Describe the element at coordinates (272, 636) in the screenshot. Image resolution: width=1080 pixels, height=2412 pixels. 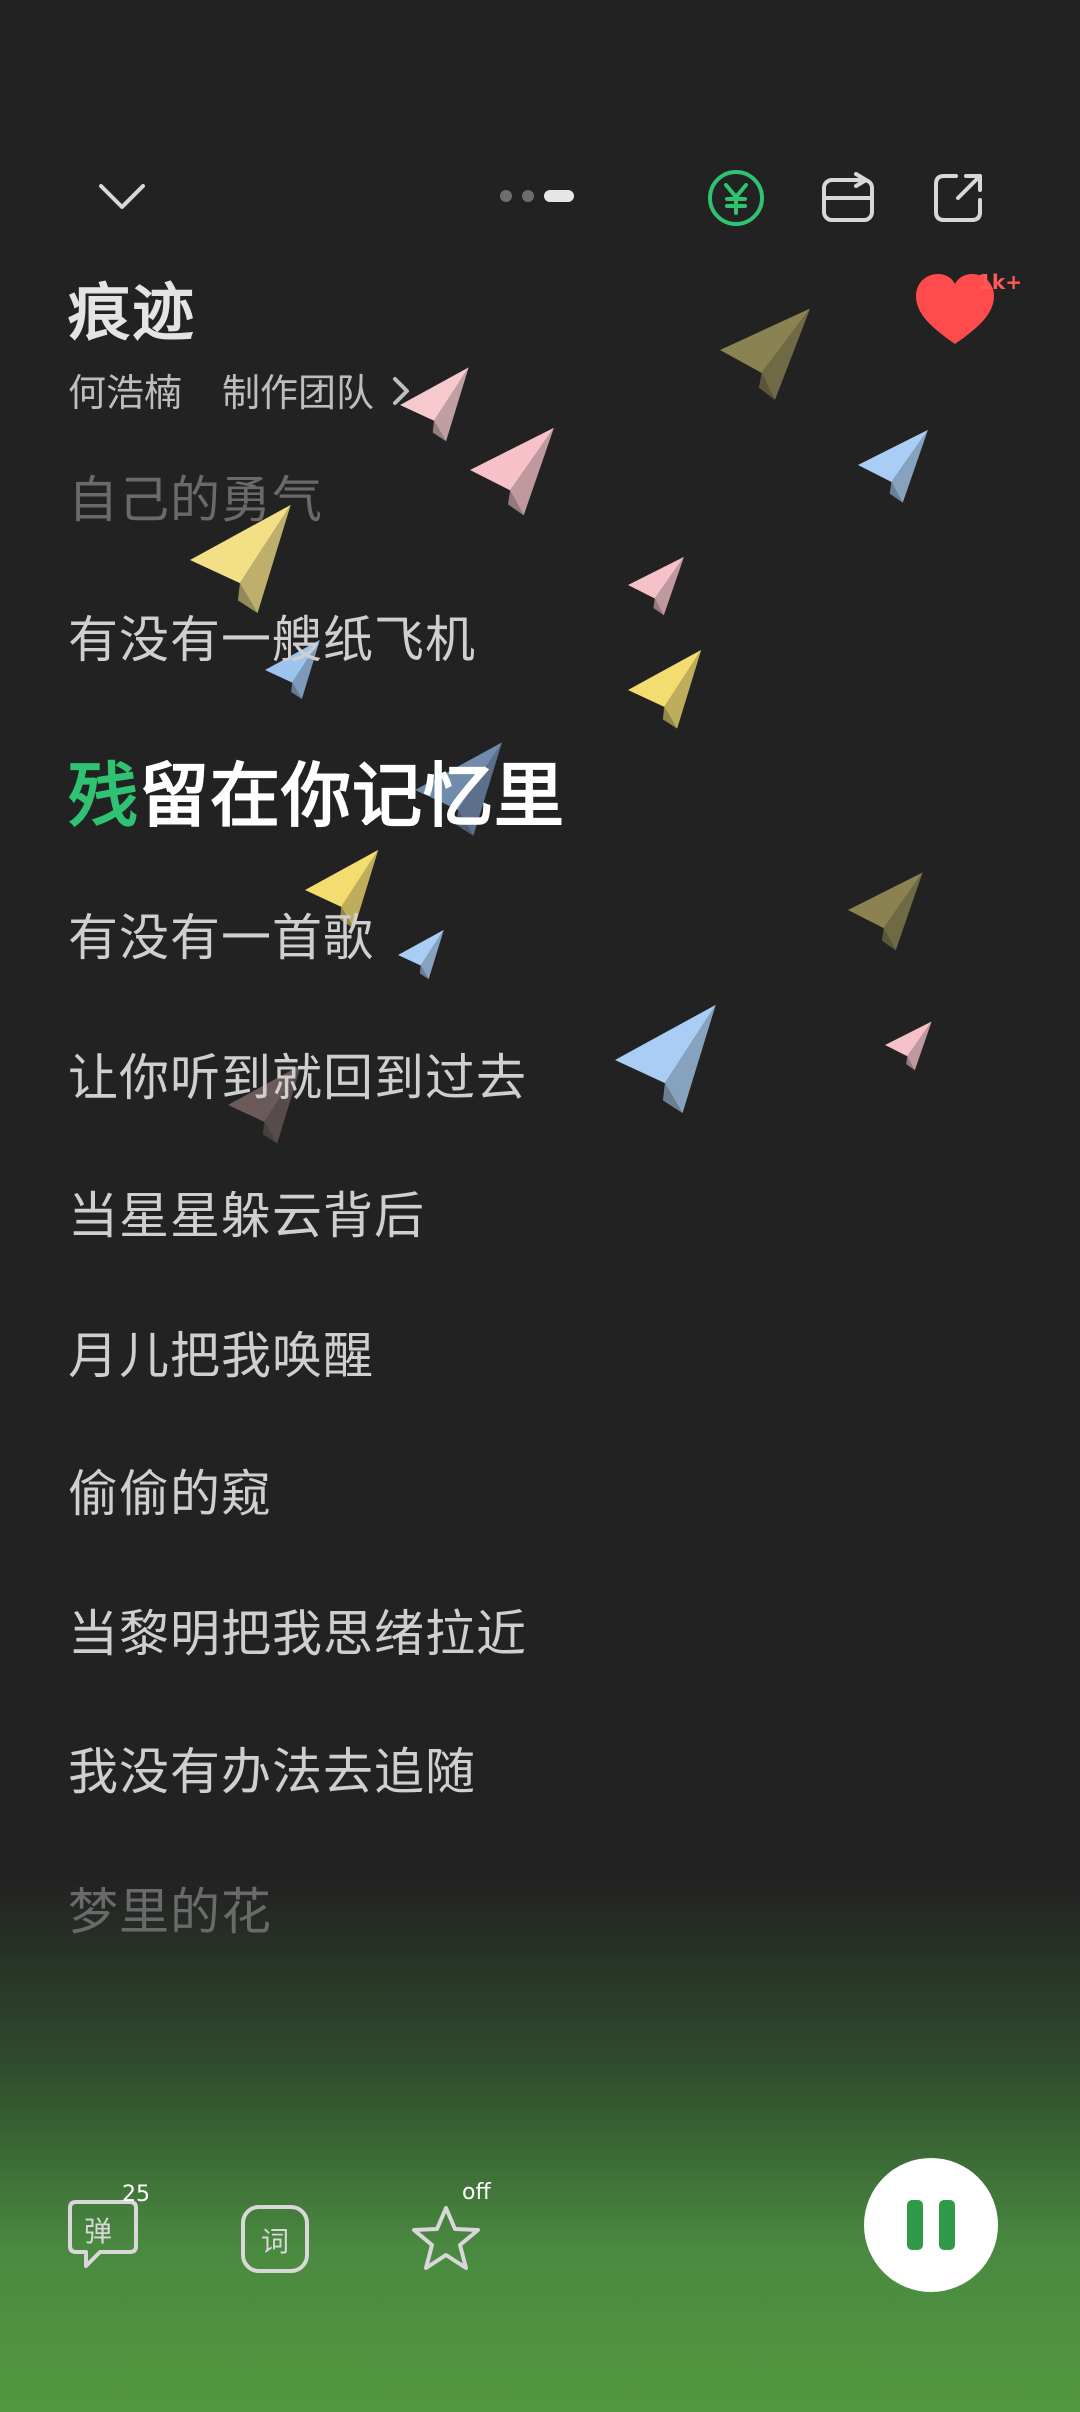
I see `lyric-line: 有没有一艘纸飞机` at that location.